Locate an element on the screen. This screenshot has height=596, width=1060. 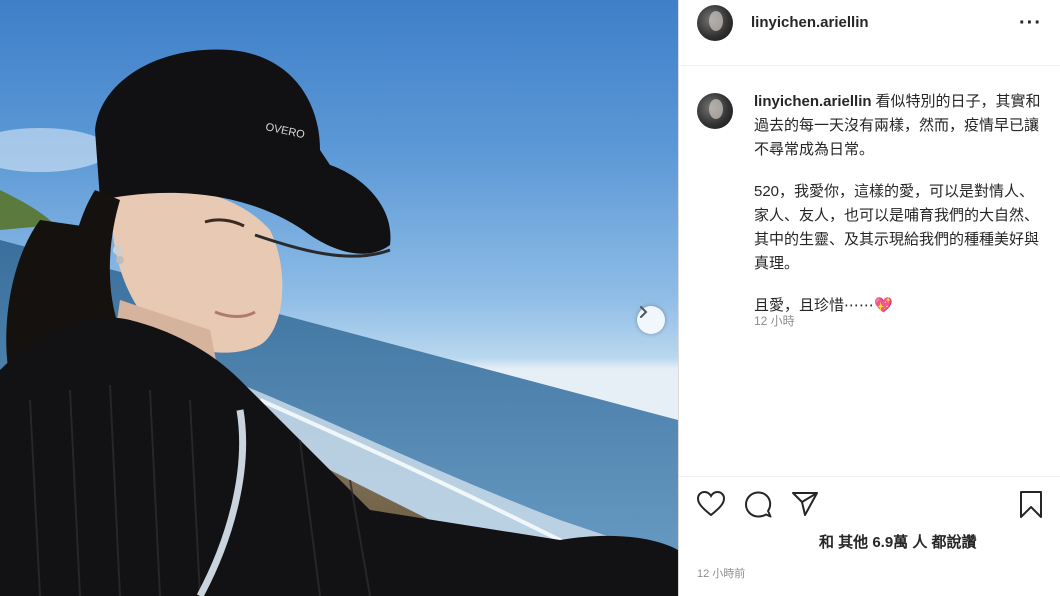
caption-username: linyichen.ariellin is located at coordinates (813, 101).